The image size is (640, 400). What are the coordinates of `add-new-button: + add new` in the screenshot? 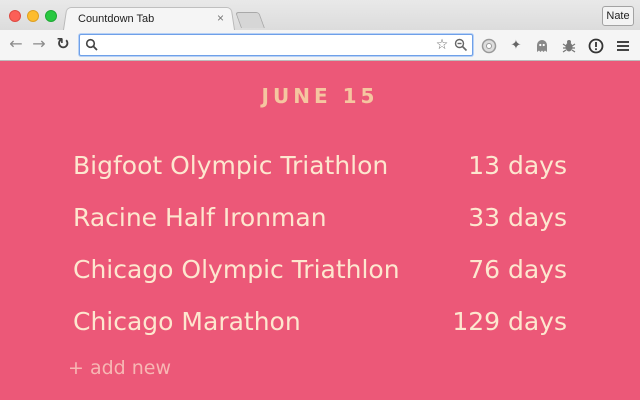 It's located at (119, 368).